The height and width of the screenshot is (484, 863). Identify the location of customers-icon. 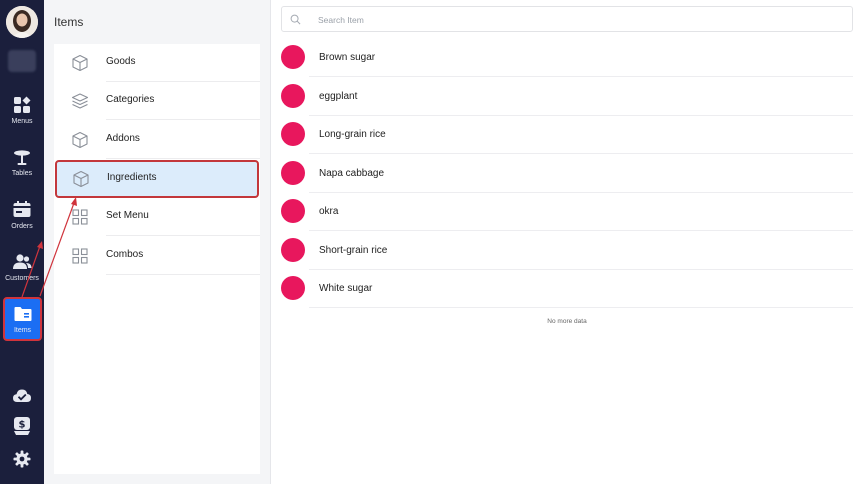
(22, 261).